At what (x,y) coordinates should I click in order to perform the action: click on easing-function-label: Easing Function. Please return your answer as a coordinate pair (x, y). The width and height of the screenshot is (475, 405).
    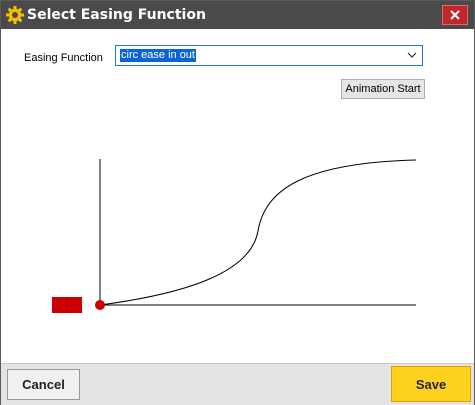
    Looking at the image, I should click on (63, 58).